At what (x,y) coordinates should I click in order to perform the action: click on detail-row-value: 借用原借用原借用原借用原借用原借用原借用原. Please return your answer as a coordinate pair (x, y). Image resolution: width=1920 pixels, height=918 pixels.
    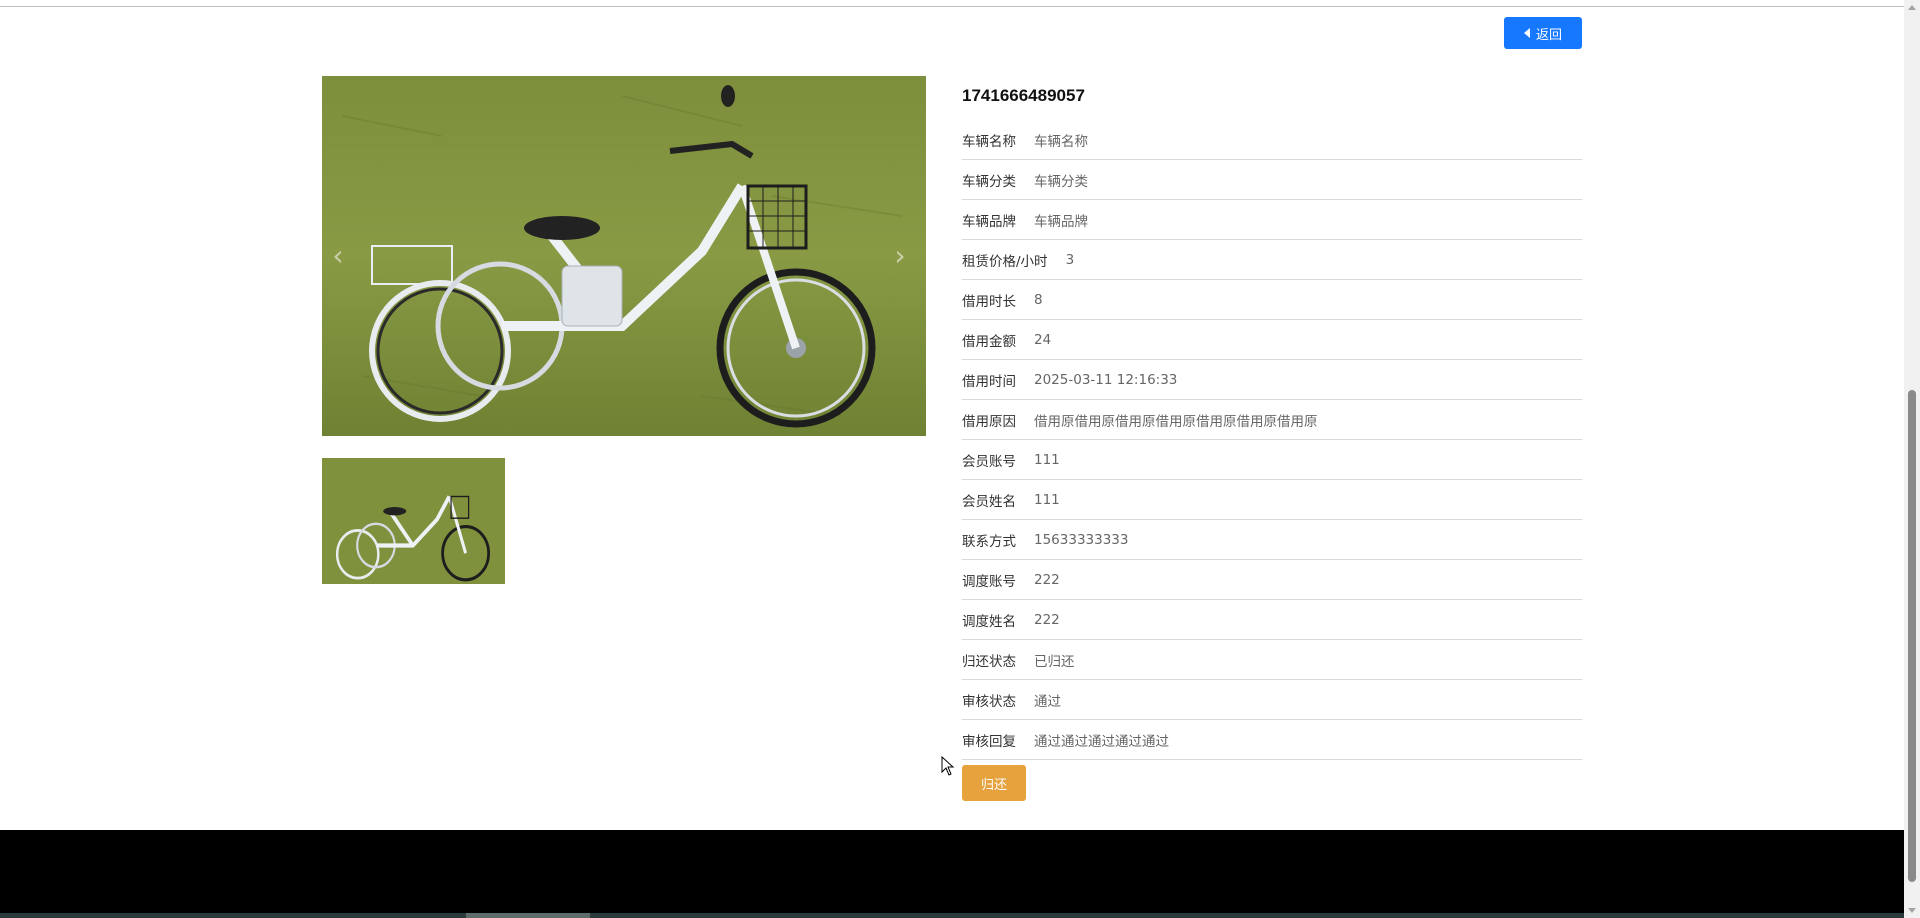
    Looking at the image, I should click on (1176, 421).